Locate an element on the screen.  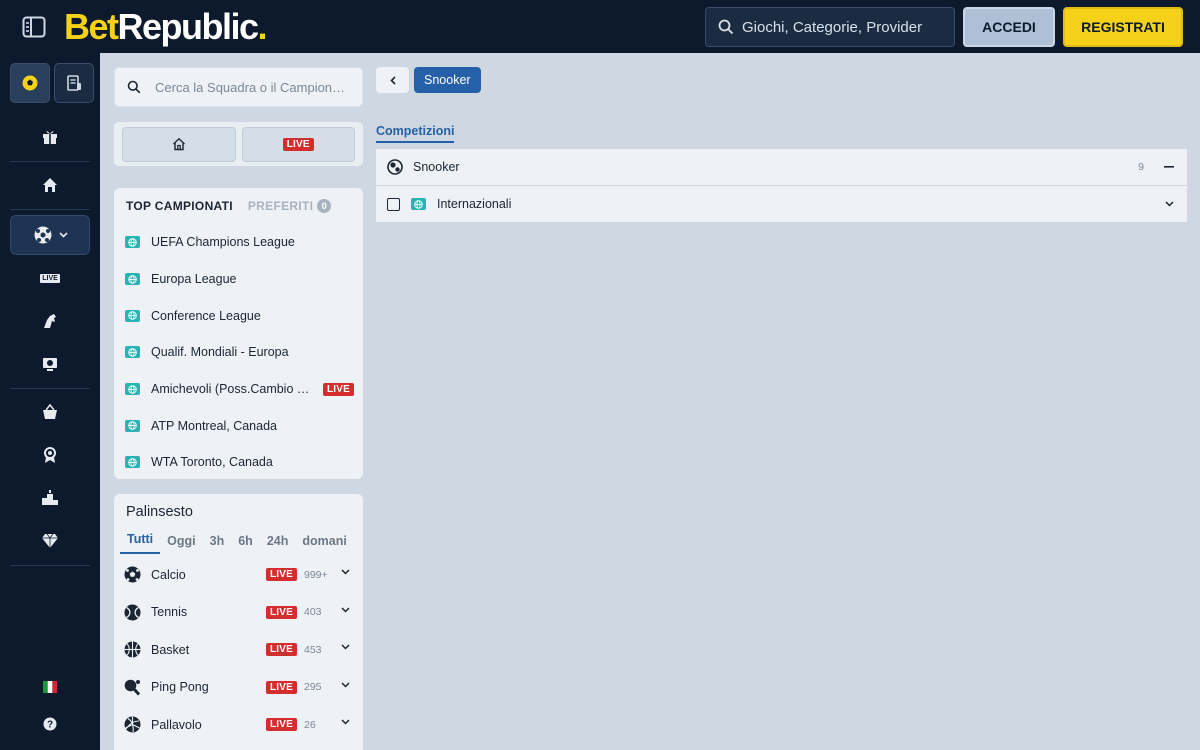
shop-icon is located at coordinates (50, 412).